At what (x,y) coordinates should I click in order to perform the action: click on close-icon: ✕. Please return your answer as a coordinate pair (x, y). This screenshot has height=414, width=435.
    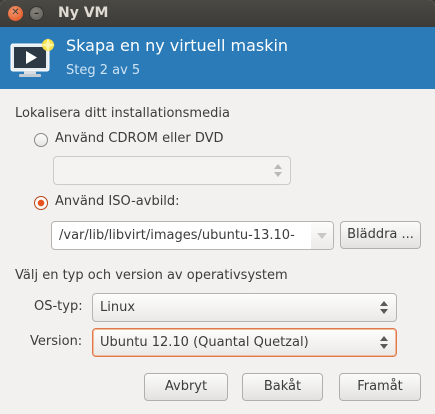
    Looking at the image, I should click on (15, 12).